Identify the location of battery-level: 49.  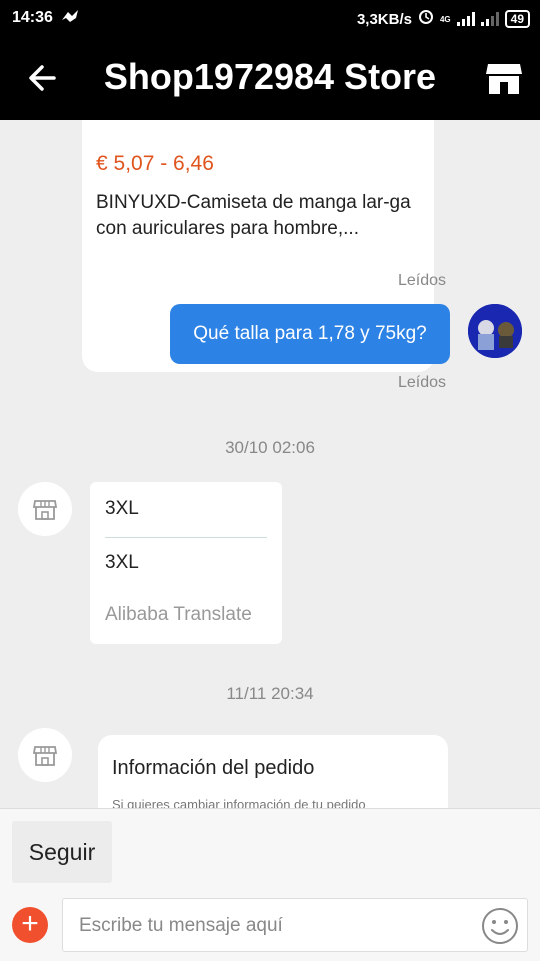
(517, 19).